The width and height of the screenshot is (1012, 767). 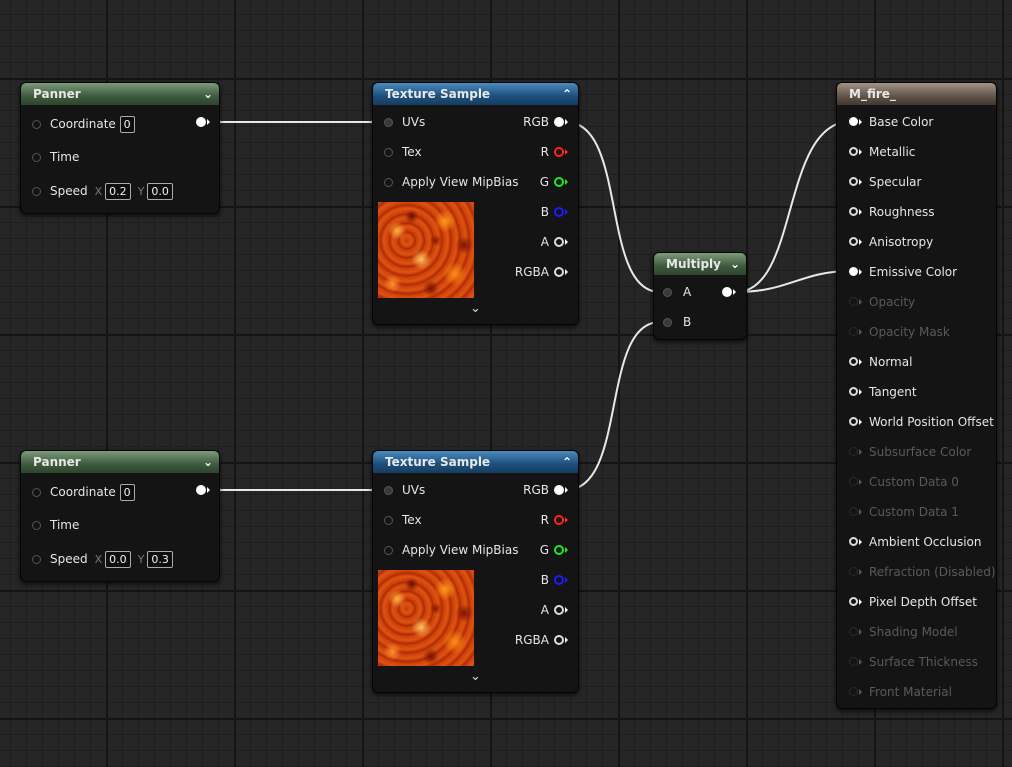 What do you see at coordinates (687, 322) in the screenshot?
I see `b-input-label: B` at bounding box center [687, 322].